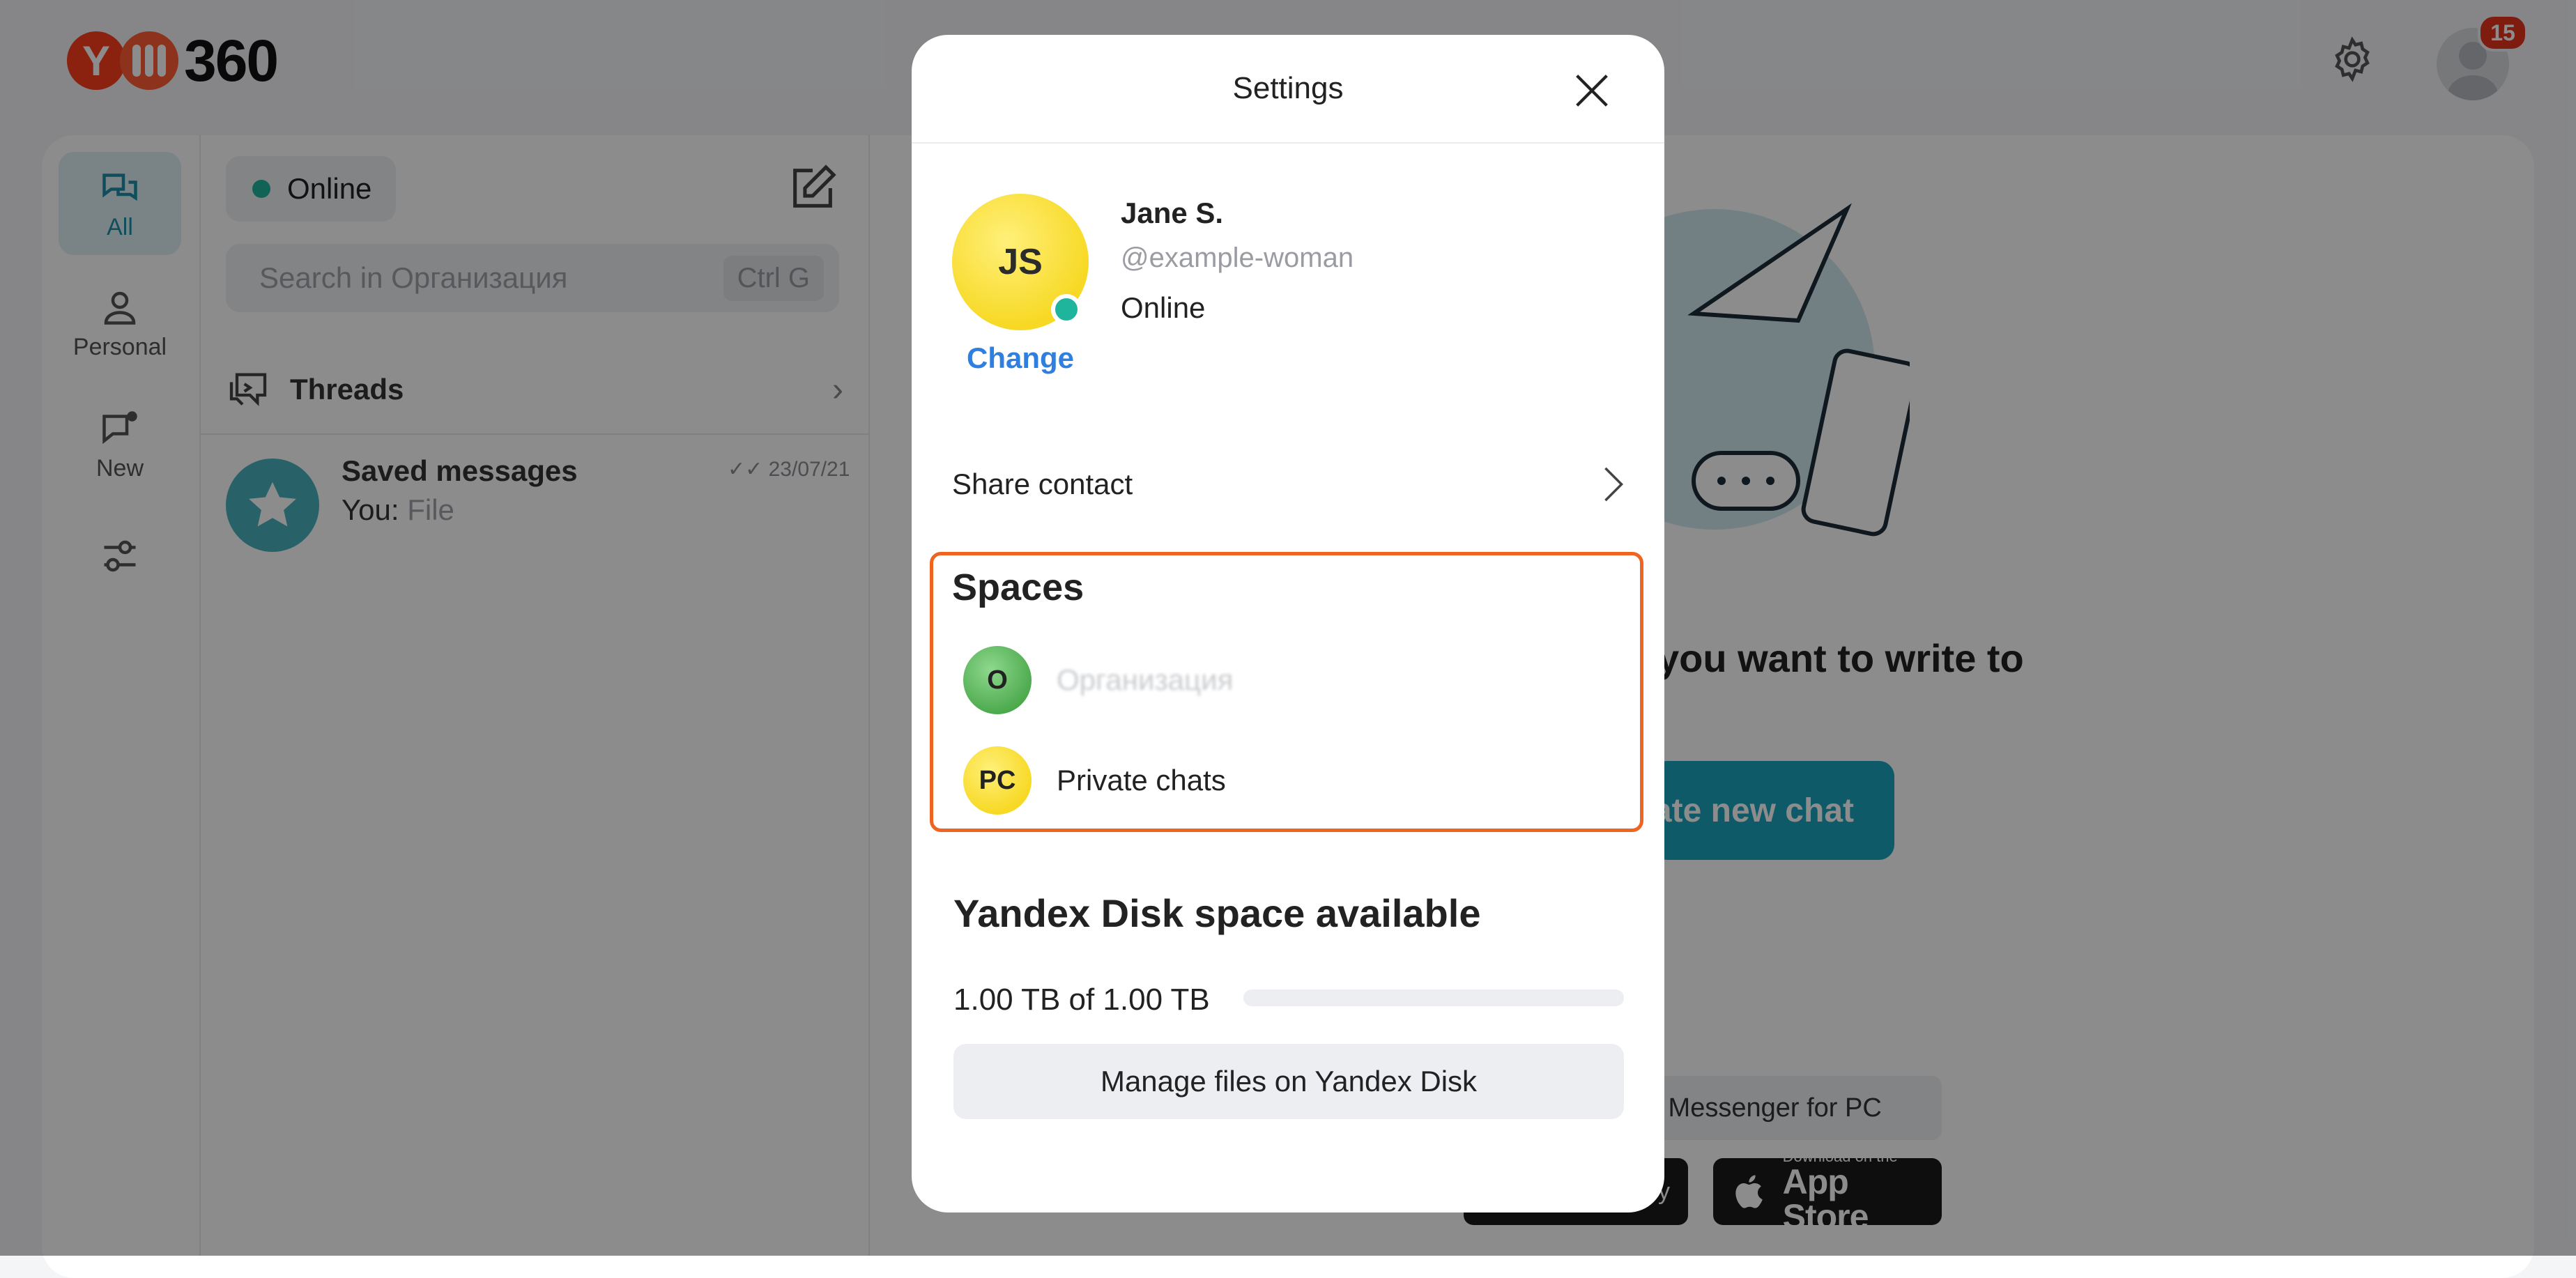 This screenshot has height=1278, width=2576. What do you see at coordinates (997, 781) in the screenshot?
I see `space-avatar: PC` at bounding box center [997, 781].